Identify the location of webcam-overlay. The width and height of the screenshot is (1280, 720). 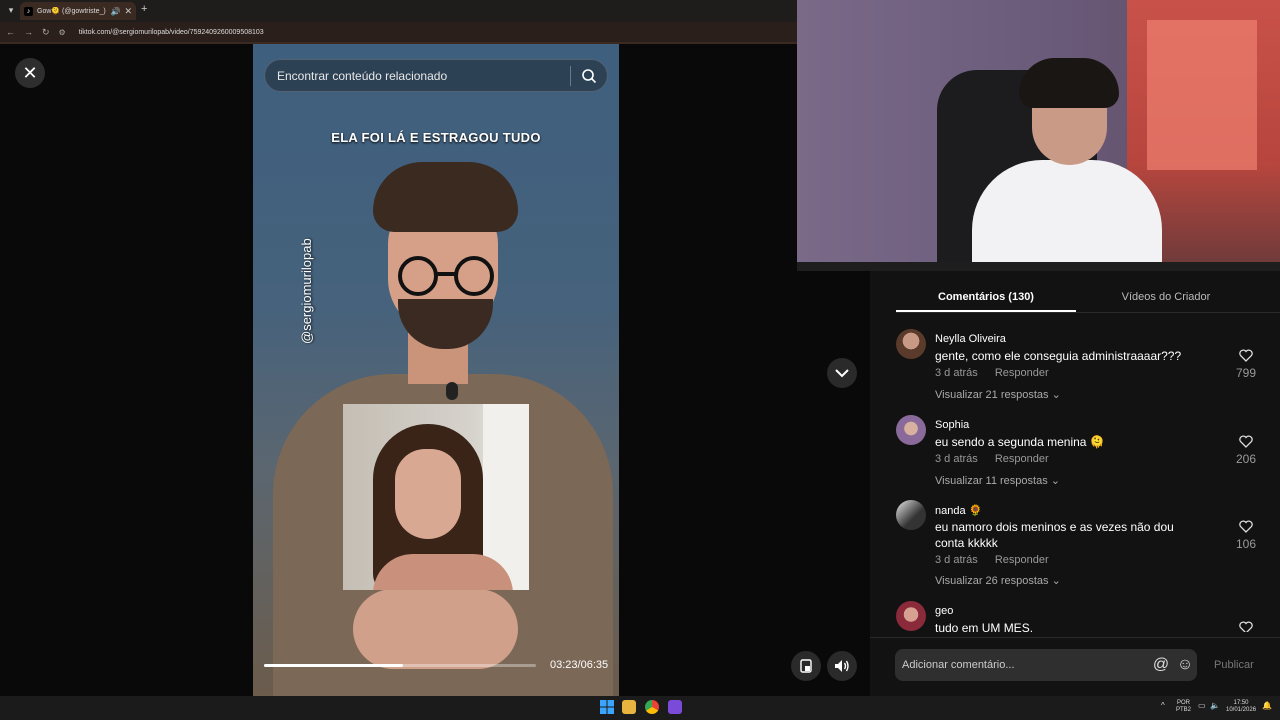
(1038, 135).